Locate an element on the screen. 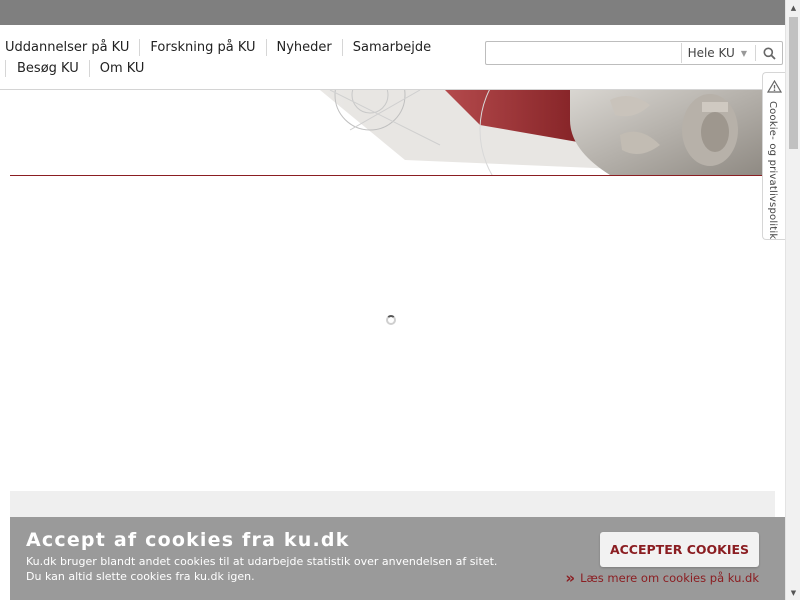 The image size is (800, 600). scroll-down-arrow-icon: ▼ is located at coordinates (793, 592).